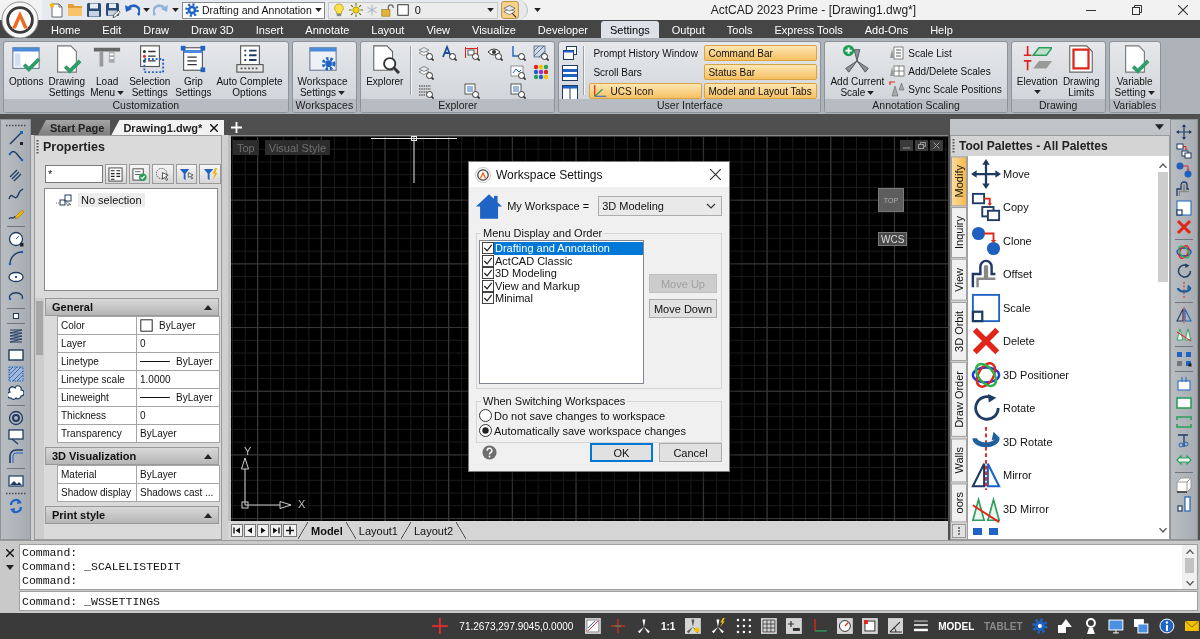  Describe the element at coordinates (327, 530) in the screenshot. I see `sheet-tab: Model` at that location.